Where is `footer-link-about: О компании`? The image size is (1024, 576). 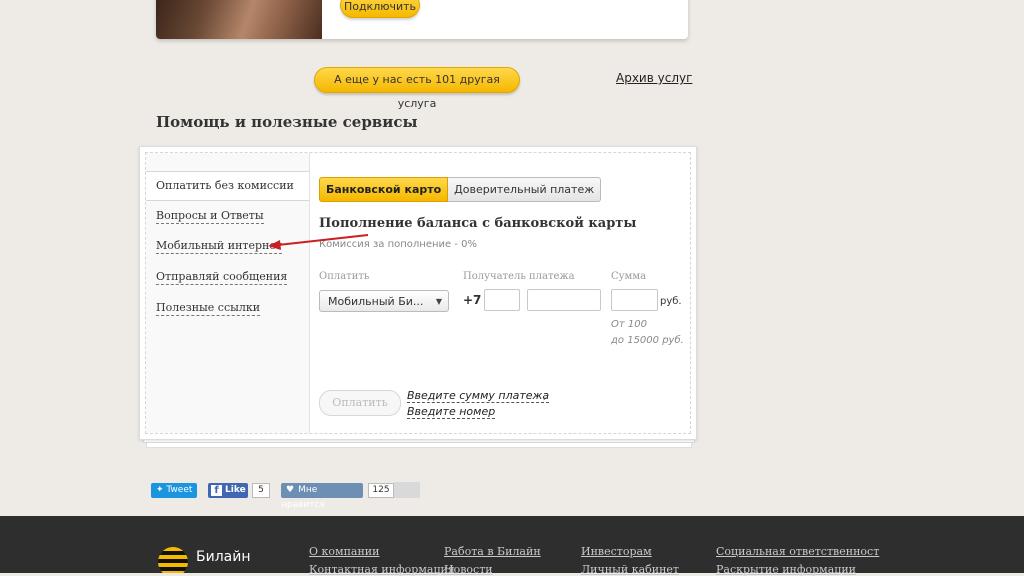 footer-link-about: О компании is located at coordinates (344, 551).